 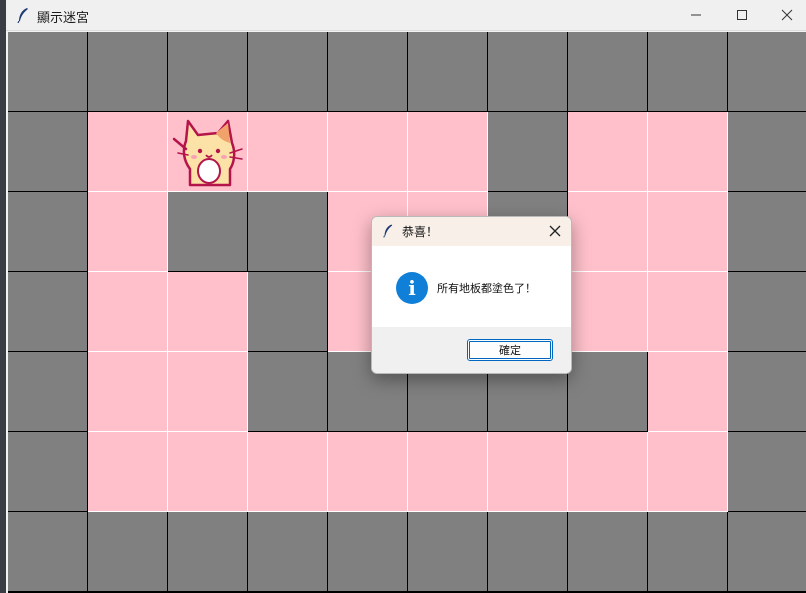 I want to click on minimize-icon, so click(x=696, y=15).